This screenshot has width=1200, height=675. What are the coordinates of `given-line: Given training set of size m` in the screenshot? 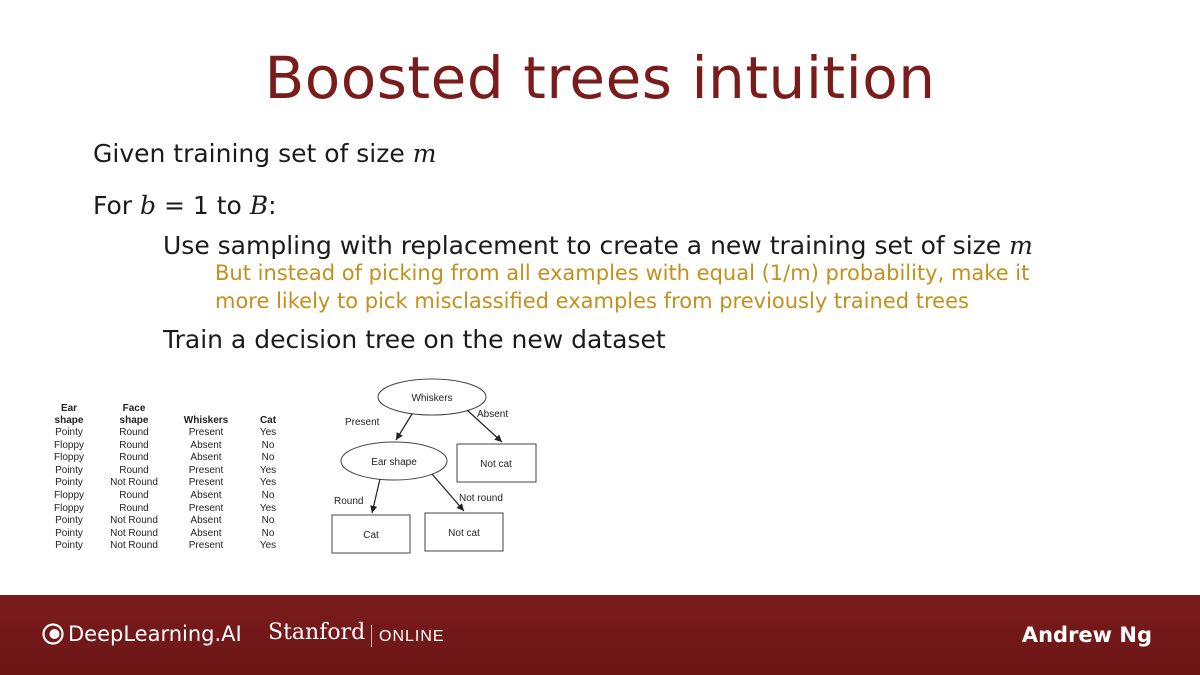 It's located at (264, 153).